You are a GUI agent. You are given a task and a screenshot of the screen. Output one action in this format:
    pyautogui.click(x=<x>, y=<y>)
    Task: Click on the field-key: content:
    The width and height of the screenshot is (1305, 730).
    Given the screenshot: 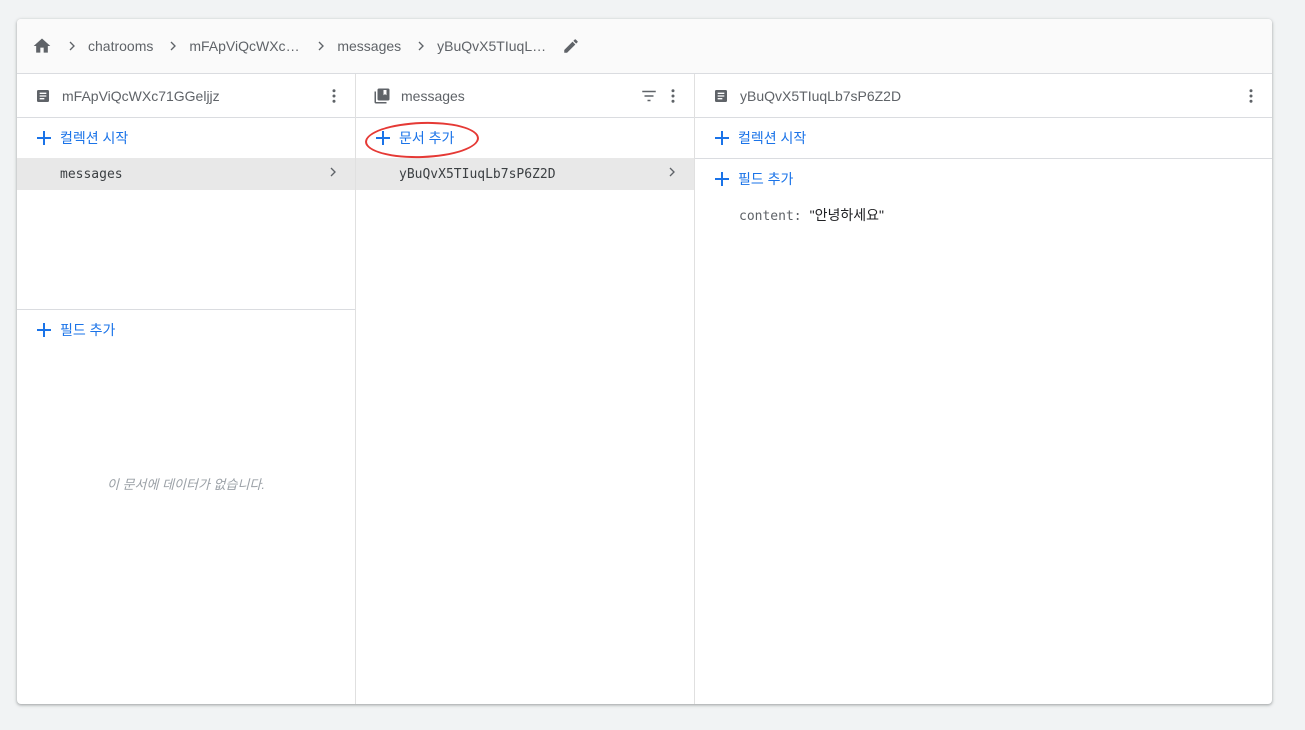 What is the action you would take?
    pyautogui.click(x=770, y=216)
    